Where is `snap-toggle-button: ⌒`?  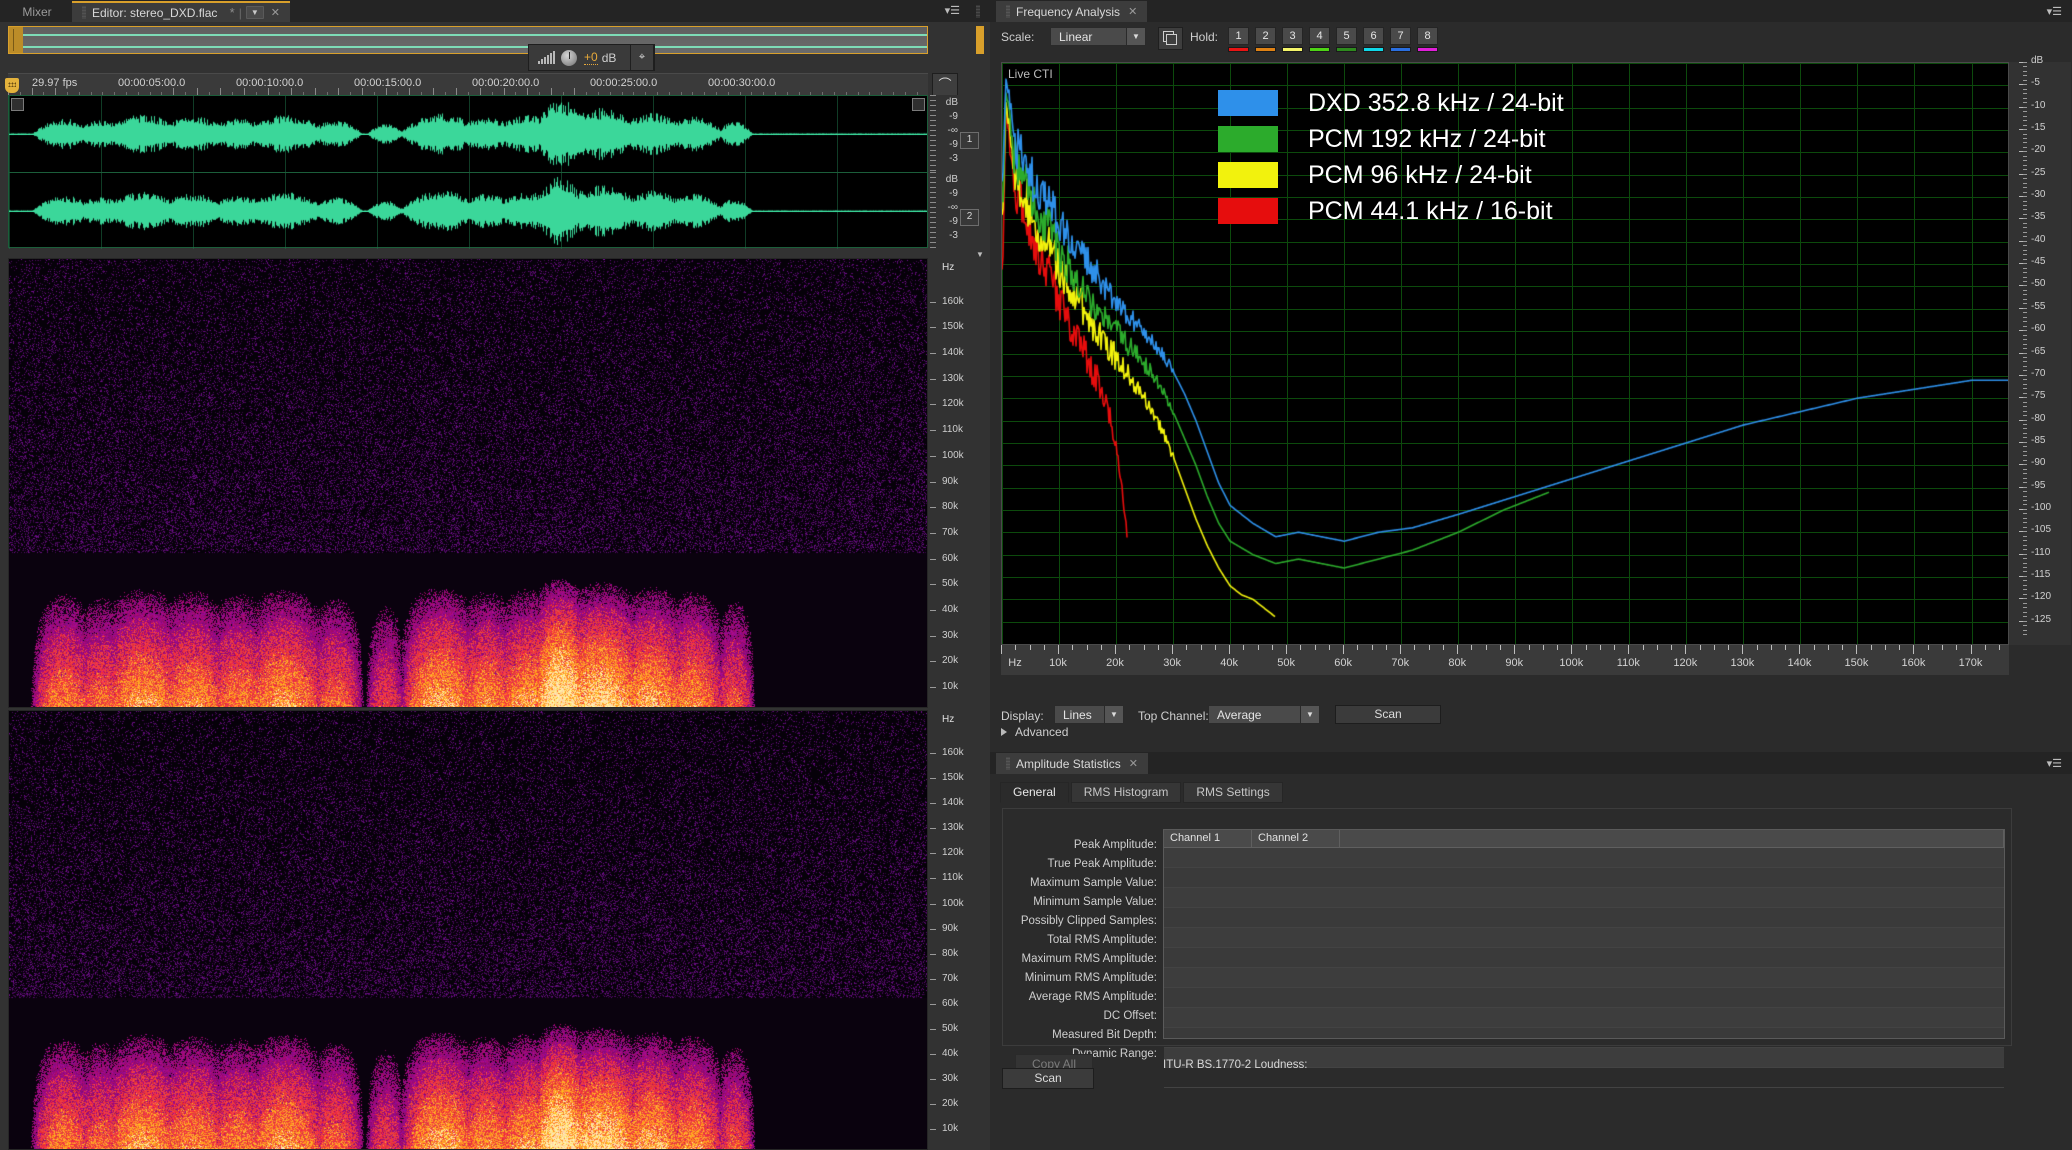
snap-toggle-button: ⌒ is located at coordinates (945, 85).